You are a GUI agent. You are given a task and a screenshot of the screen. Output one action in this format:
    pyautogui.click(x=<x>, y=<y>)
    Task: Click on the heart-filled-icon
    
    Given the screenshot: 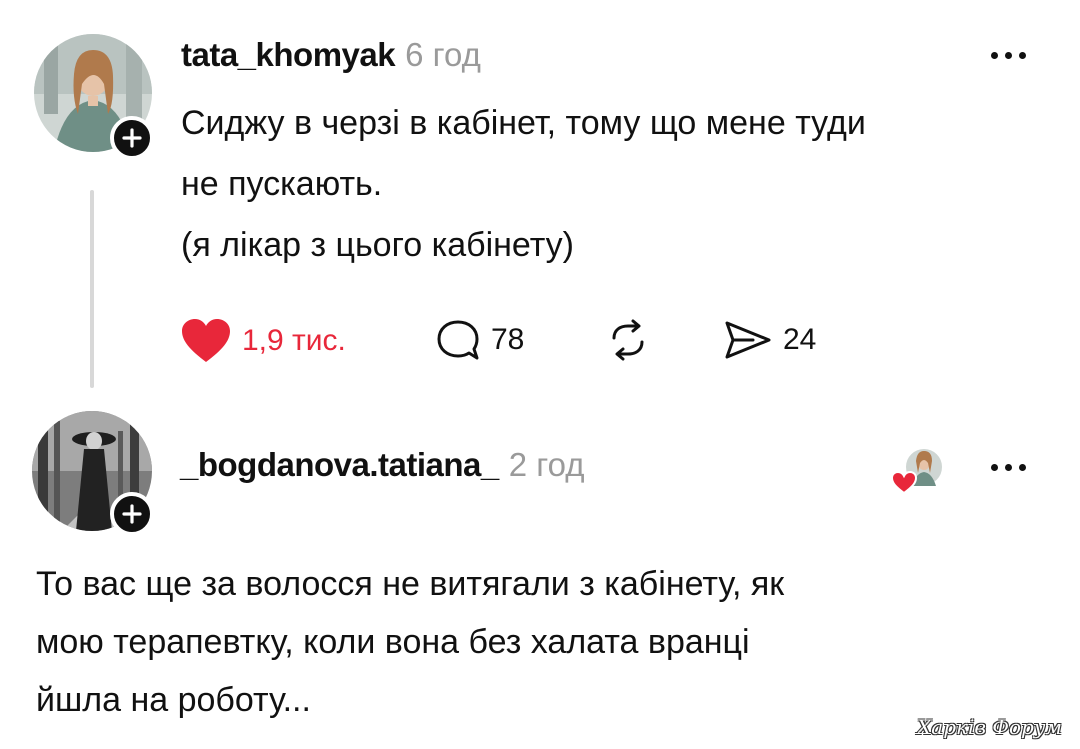 What is the action you would take?
    pyautogui.click(x=206, y=340)
    